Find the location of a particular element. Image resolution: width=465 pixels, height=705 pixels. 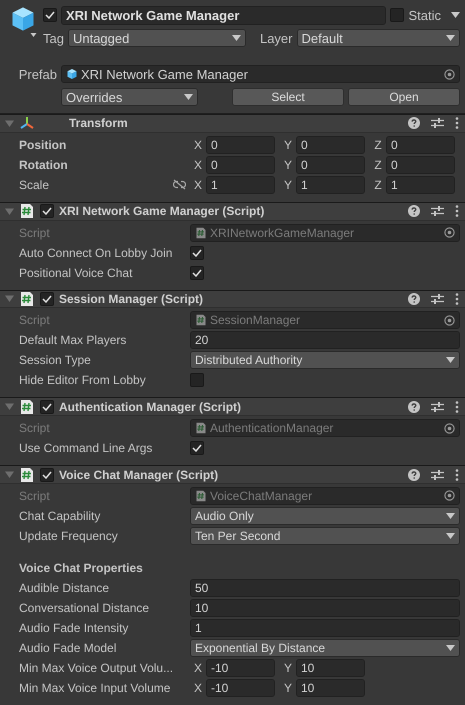

text-field: 50 is located at coordinates (325, 587).